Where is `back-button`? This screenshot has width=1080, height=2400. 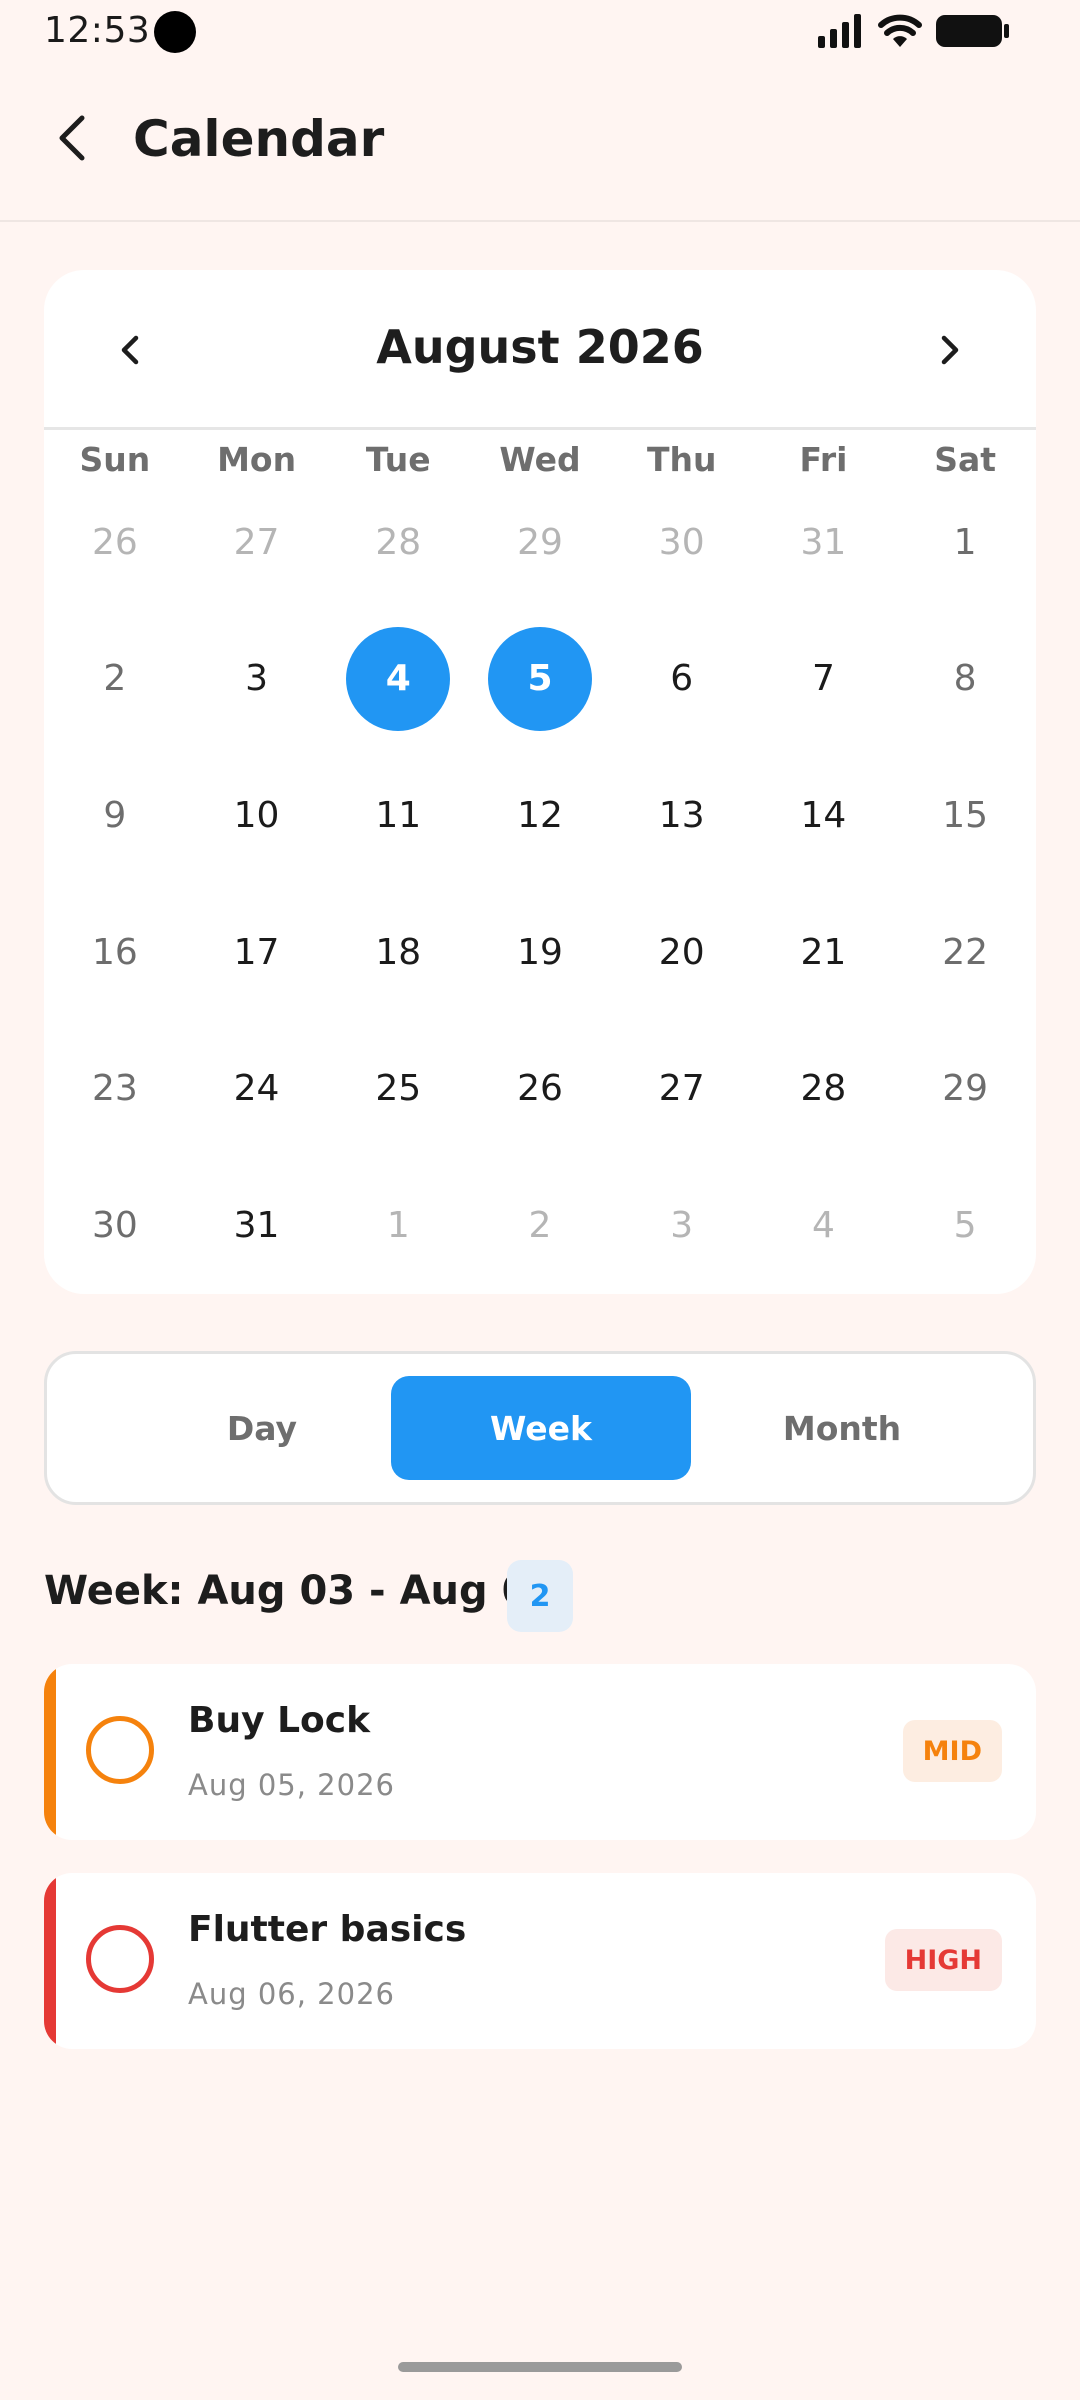
back-button is located at coordinates (72, 138).